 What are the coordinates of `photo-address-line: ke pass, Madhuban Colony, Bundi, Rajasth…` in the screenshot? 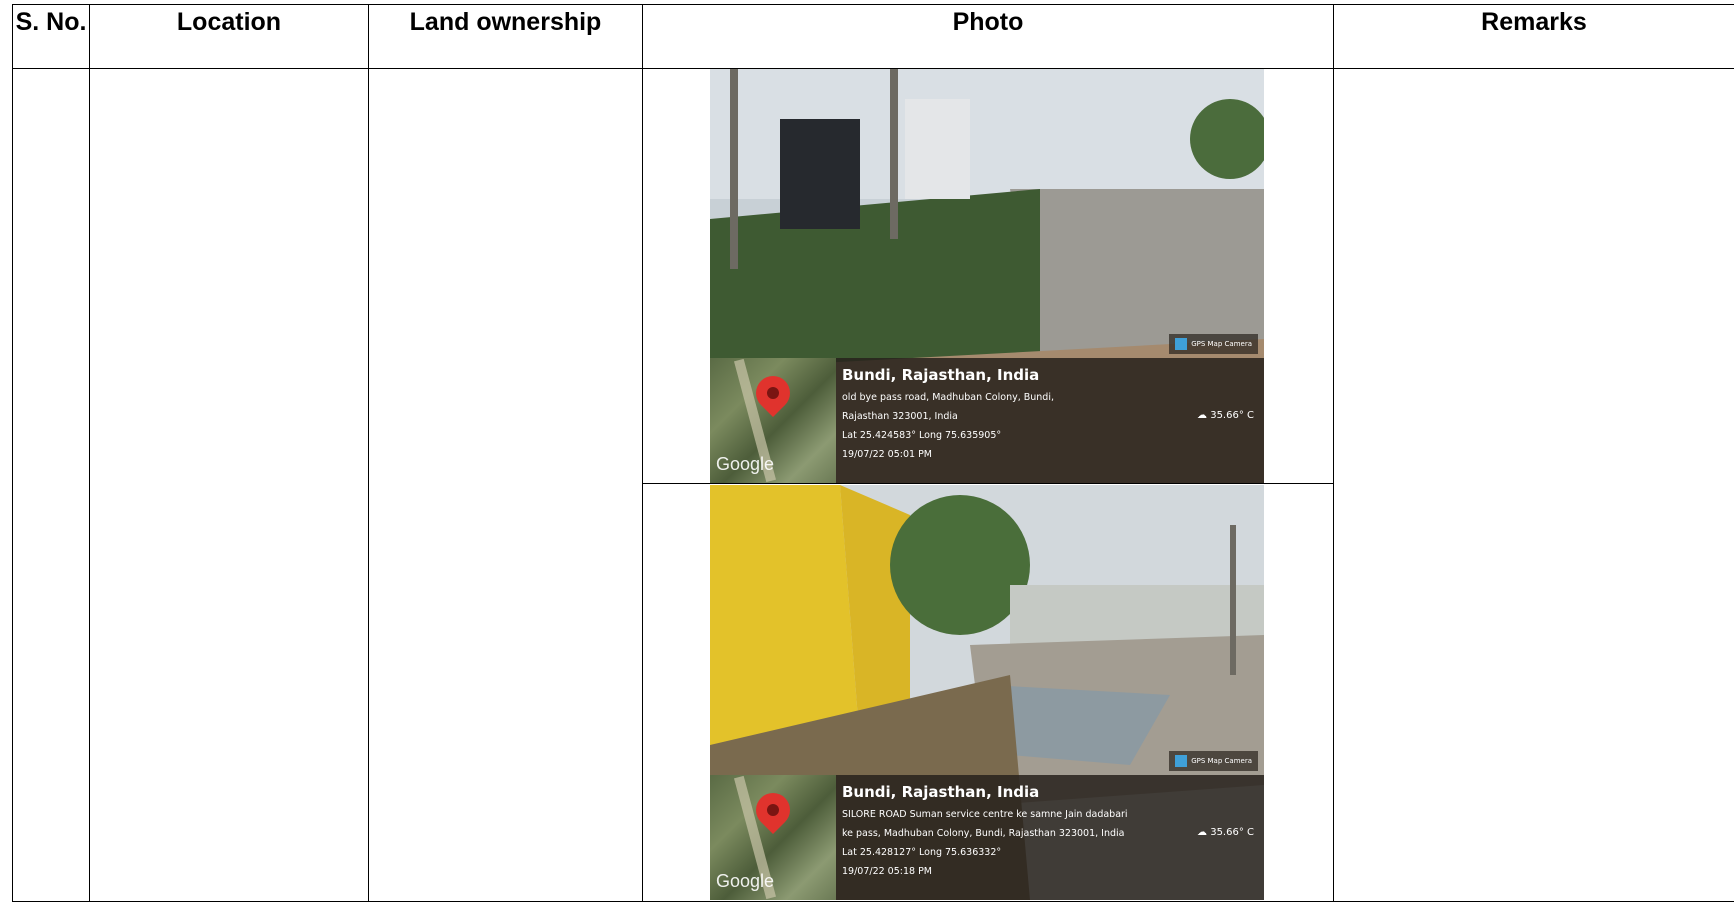 It's located at (983, 833).